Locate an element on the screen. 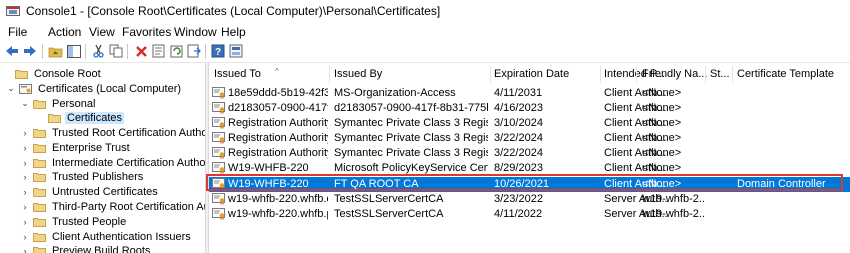 The image size is (850, 253). tree-item-enterprise-trust: › Enterprise Trust is located at coordinates (76, 147).